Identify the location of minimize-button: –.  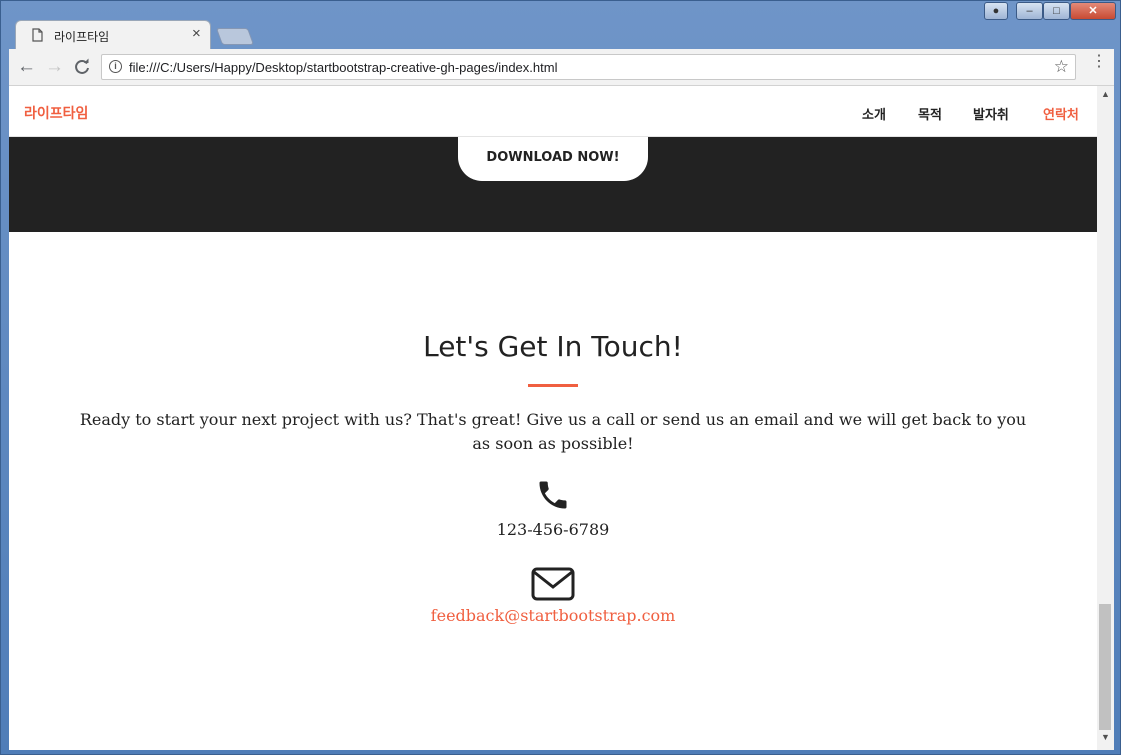
(1029, 11).